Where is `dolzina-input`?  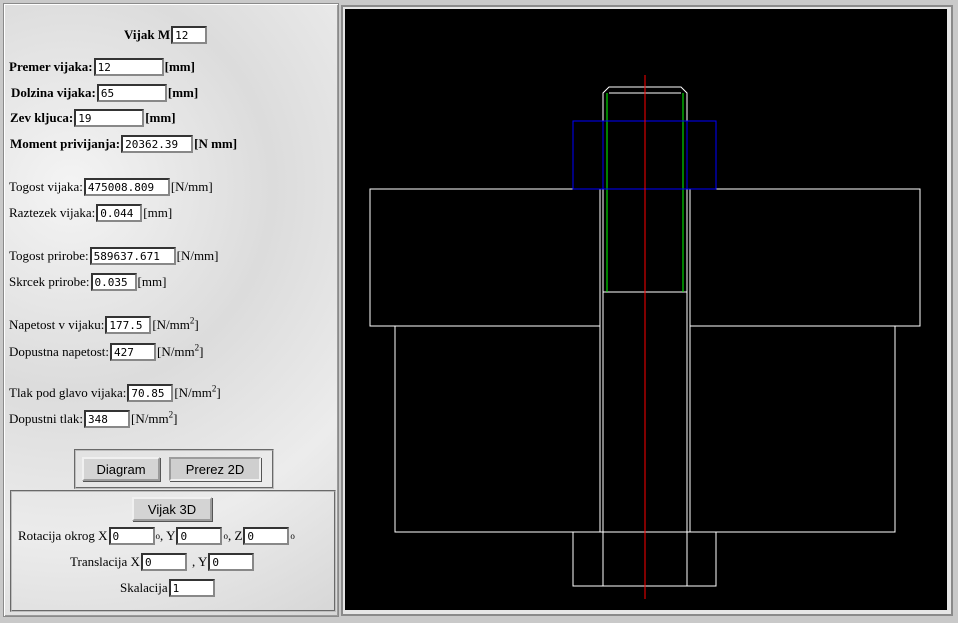
dolzina-input is located at coordinates (131, 93).